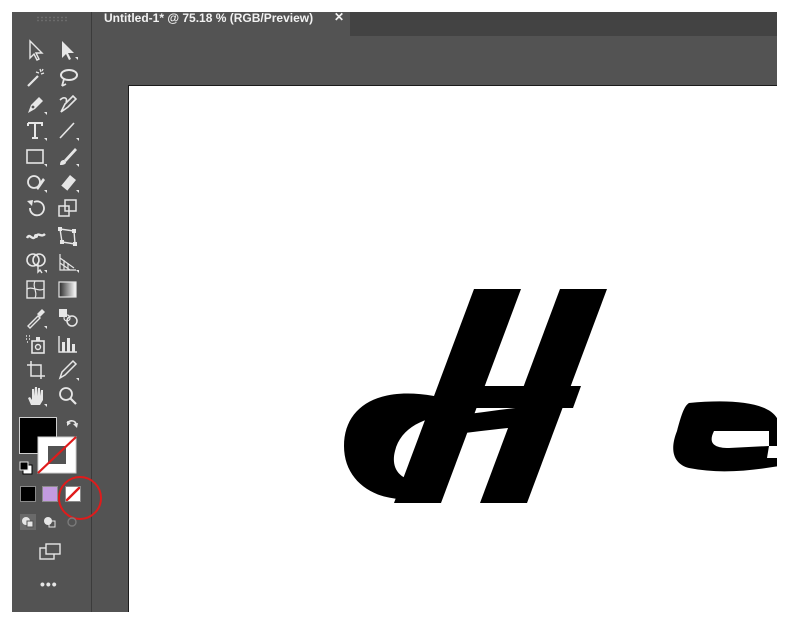 This screenshot has height=622, width=796. I want to click on close-tab-icon: ✕, so click(339, 17).